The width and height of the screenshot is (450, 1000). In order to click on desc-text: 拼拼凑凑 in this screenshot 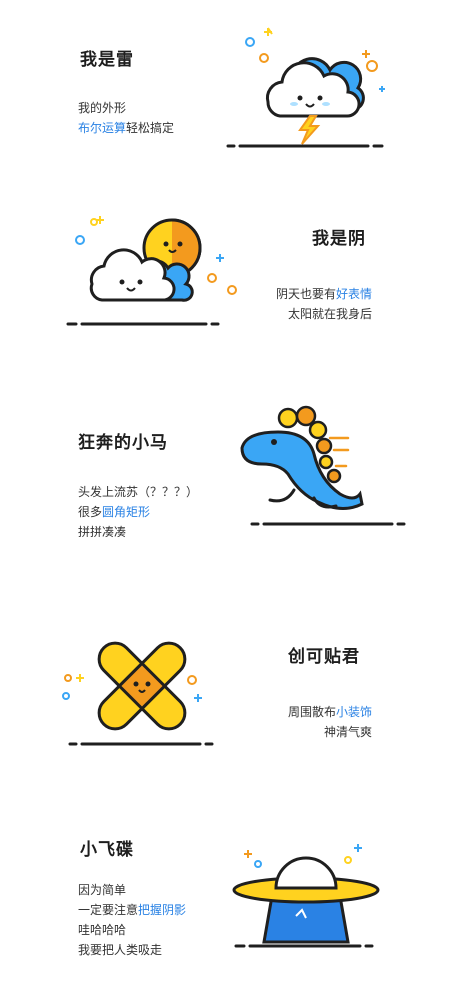, I will do `click(102, 532)`.